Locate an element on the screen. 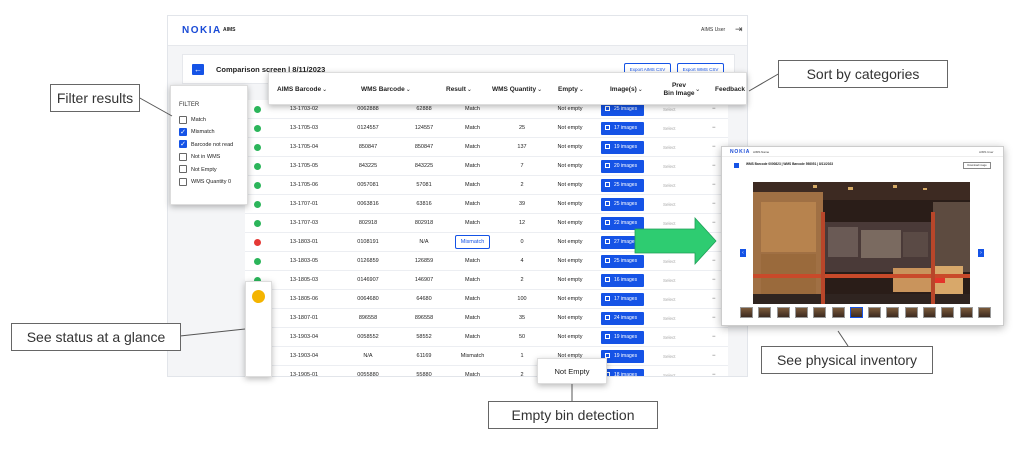  logout-icon: ⇥ is located at coordinates (739, 29).